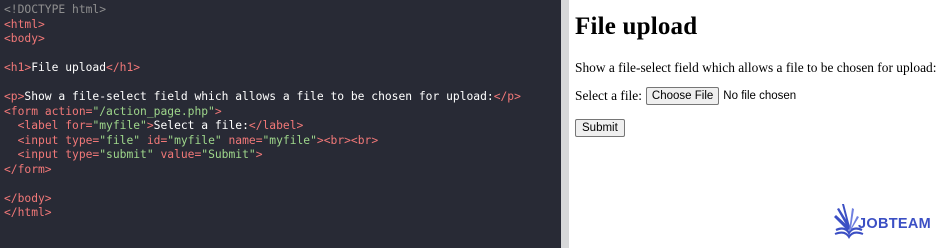  I want to click on jobteam-logo: JOBTEAM, so click(887, 223).